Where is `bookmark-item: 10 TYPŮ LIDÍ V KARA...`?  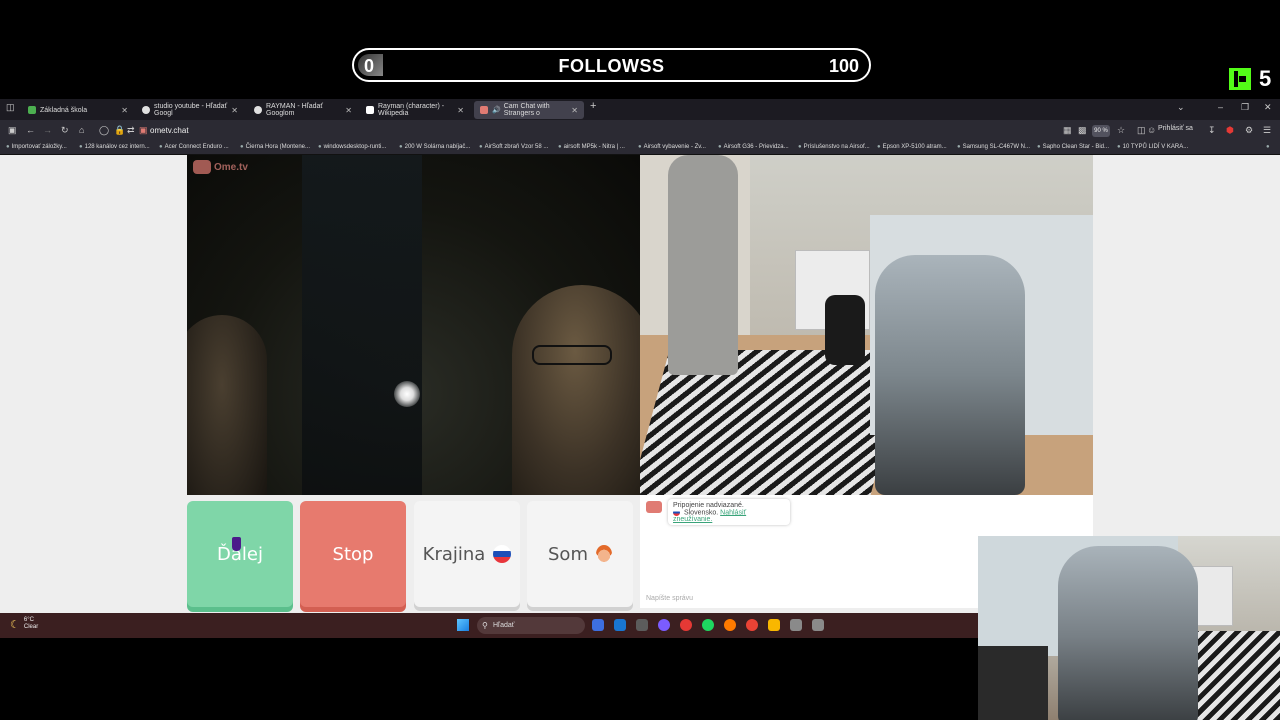
bookmark-item: 10 TYPŮ LIDÍ V KARA... is located at coordinates (1153, 147).